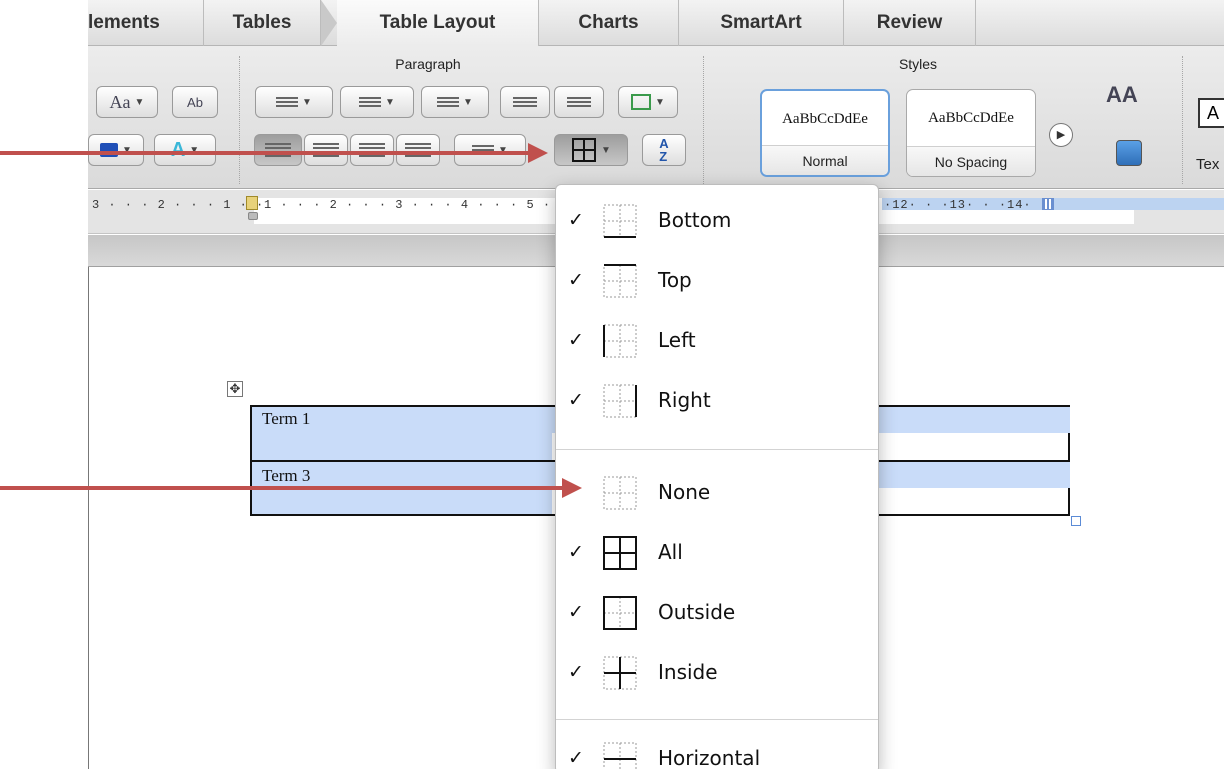 The height and width of the screenshot is (769, 1224). What do you see at coordinates (483, 150) in the screenshot?
I see `line-spacing-icon` at bounding box center [483, 150].